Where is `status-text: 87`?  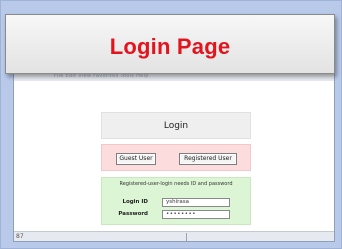 status-text: 87 is located at coordinates (20, 236).